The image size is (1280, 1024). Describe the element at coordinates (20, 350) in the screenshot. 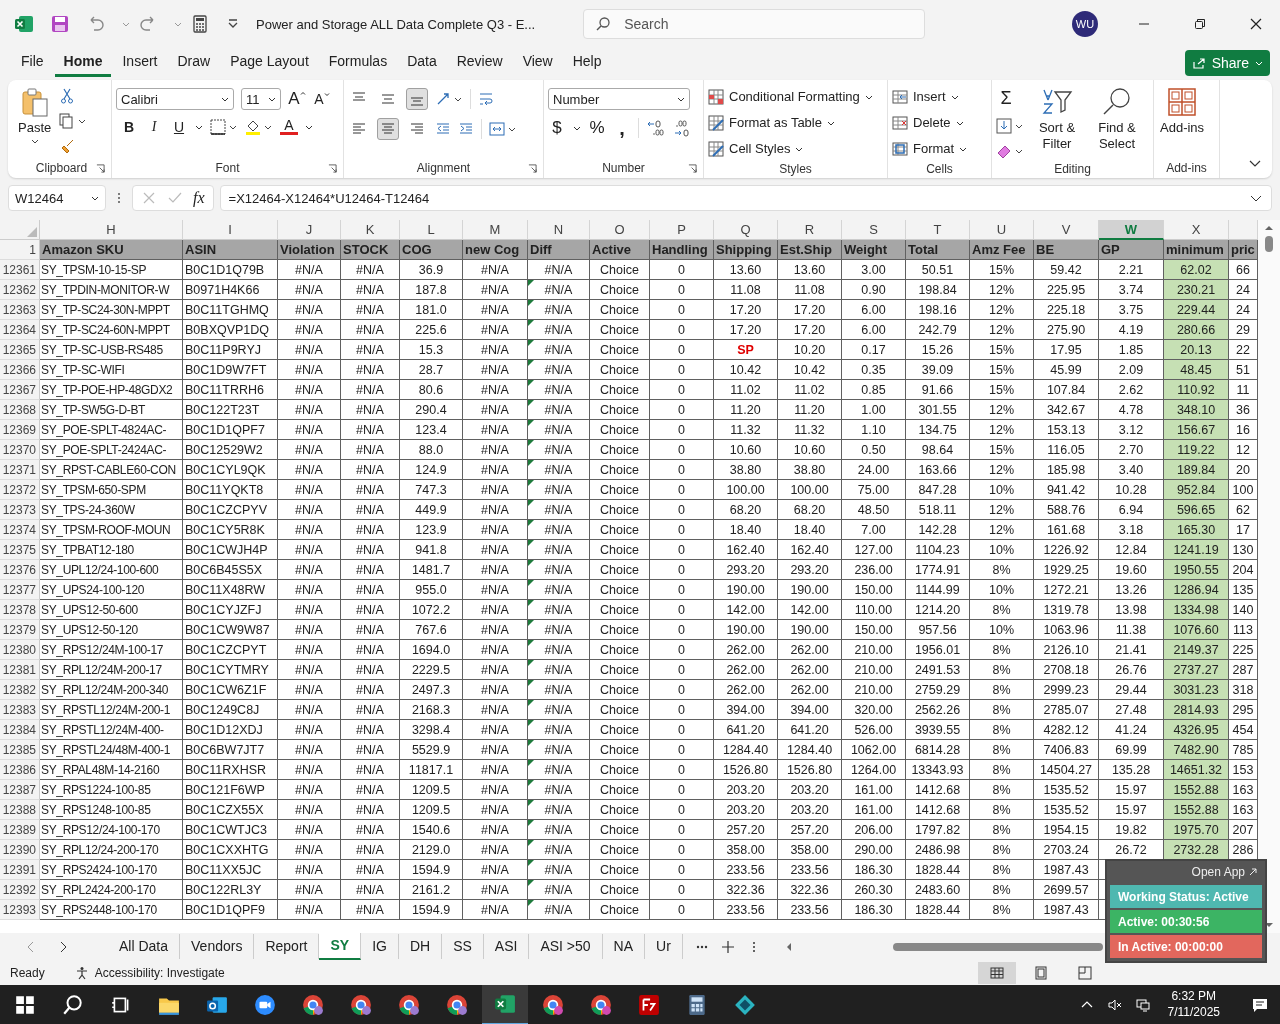

I see `row-header: 12365` at that location.